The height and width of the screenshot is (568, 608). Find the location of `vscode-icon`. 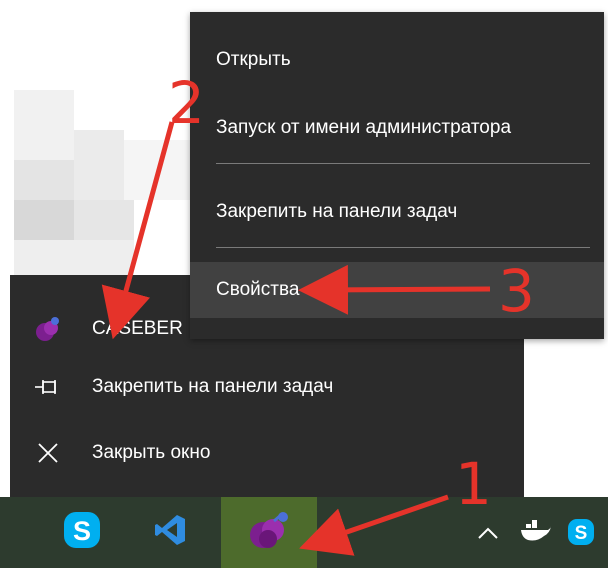

vscode-icon is located at coordinates (170, 532).